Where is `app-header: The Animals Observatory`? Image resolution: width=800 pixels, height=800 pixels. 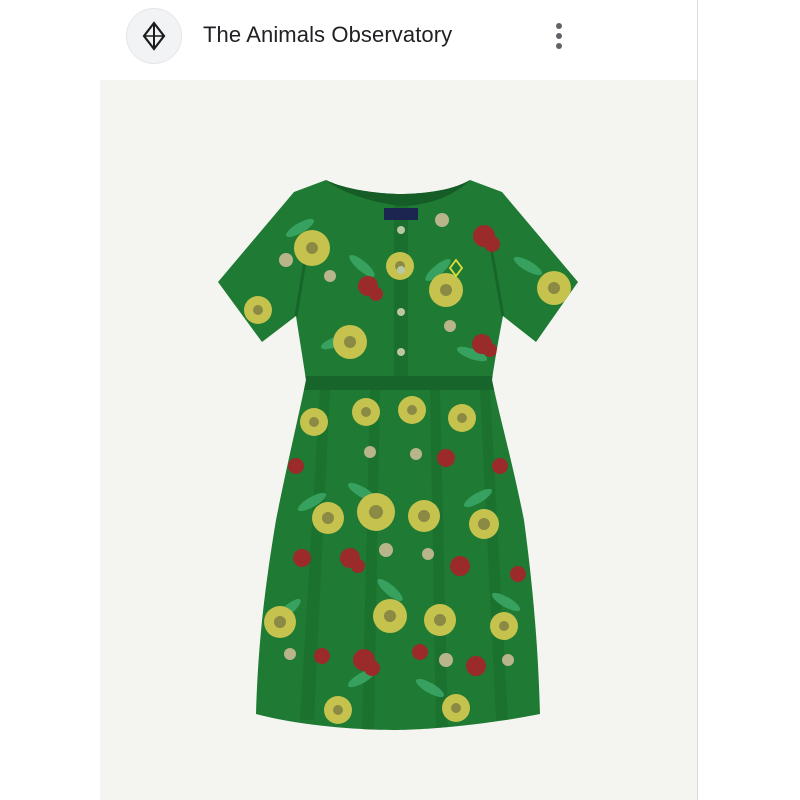 app-header: The Animals Observatory is located at coordinates (348, 40).